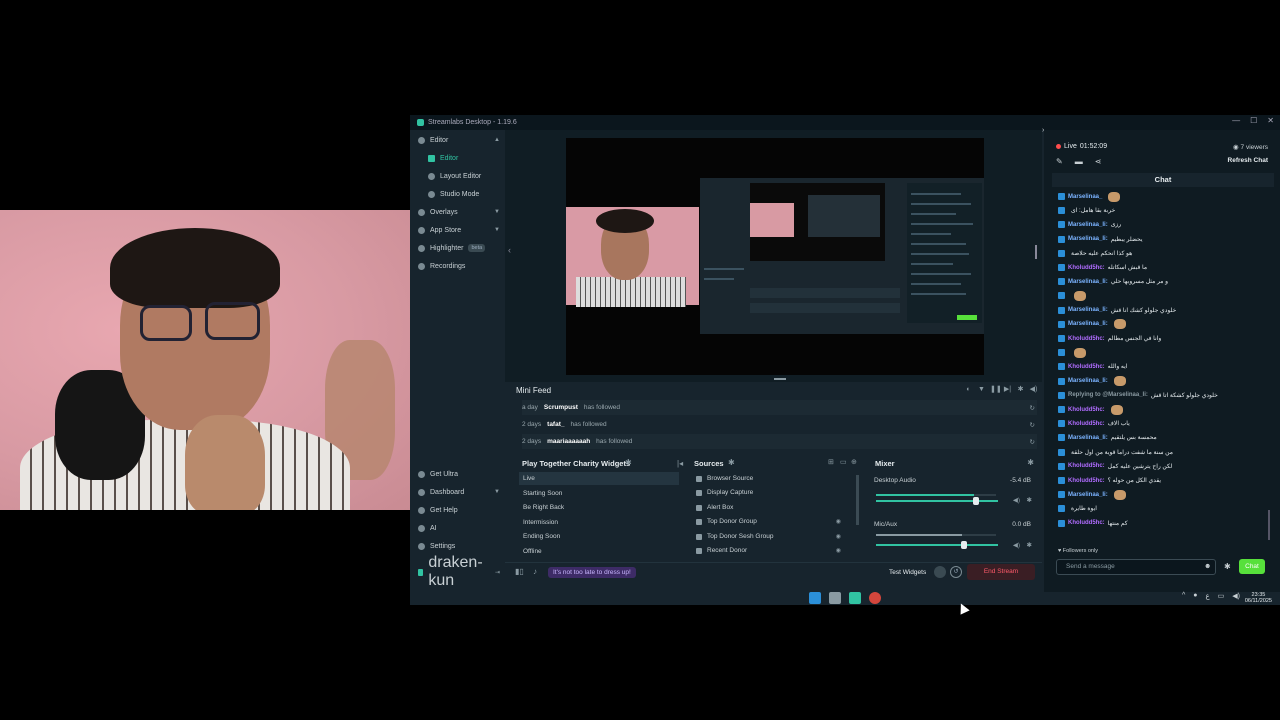 Image resolution: width=1280 pixels, height=720 pixels. I want to click on logout-icon: ⇥, so click(497, 572).